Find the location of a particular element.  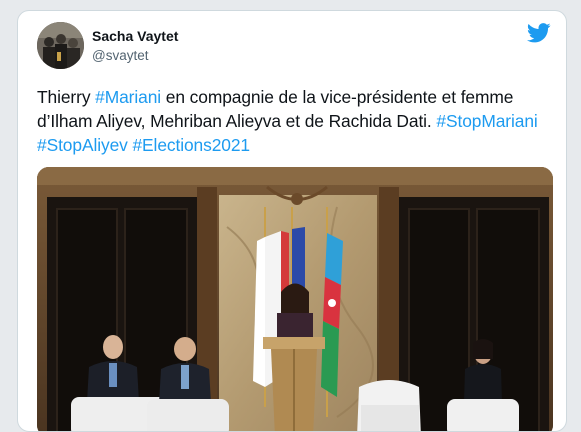

hashtag-stopmariani: #StopMariani is located at coordinates (486, 121).